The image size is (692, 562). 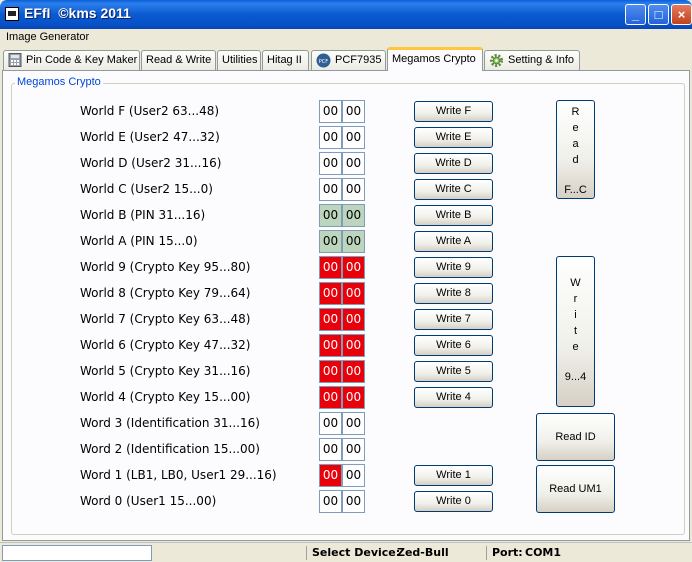 I want to click on word-label: World B (PIN 31...16), so click(x=143, y=215).